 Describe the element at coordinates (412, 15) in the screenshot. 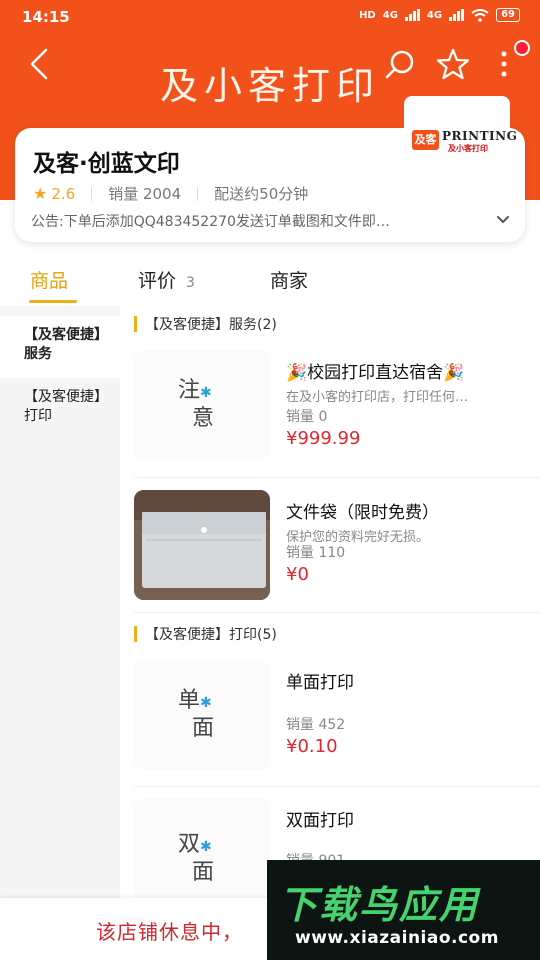

I see `signal-icon` at that location.